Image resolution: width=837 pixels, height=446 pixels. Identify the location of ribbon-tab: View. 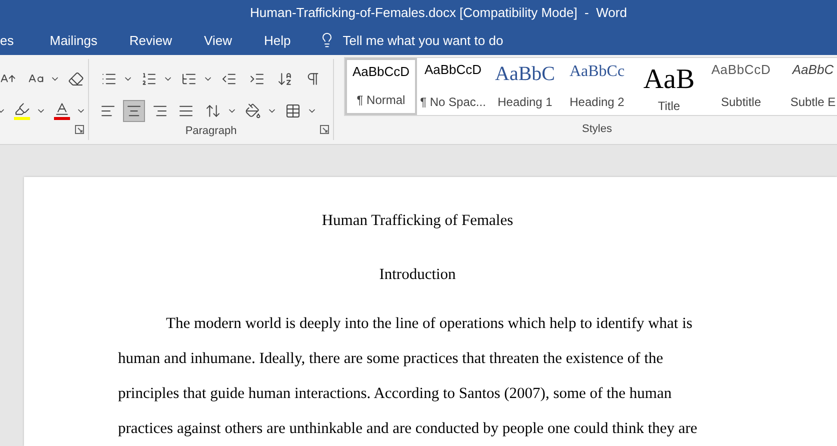
(218, 40).